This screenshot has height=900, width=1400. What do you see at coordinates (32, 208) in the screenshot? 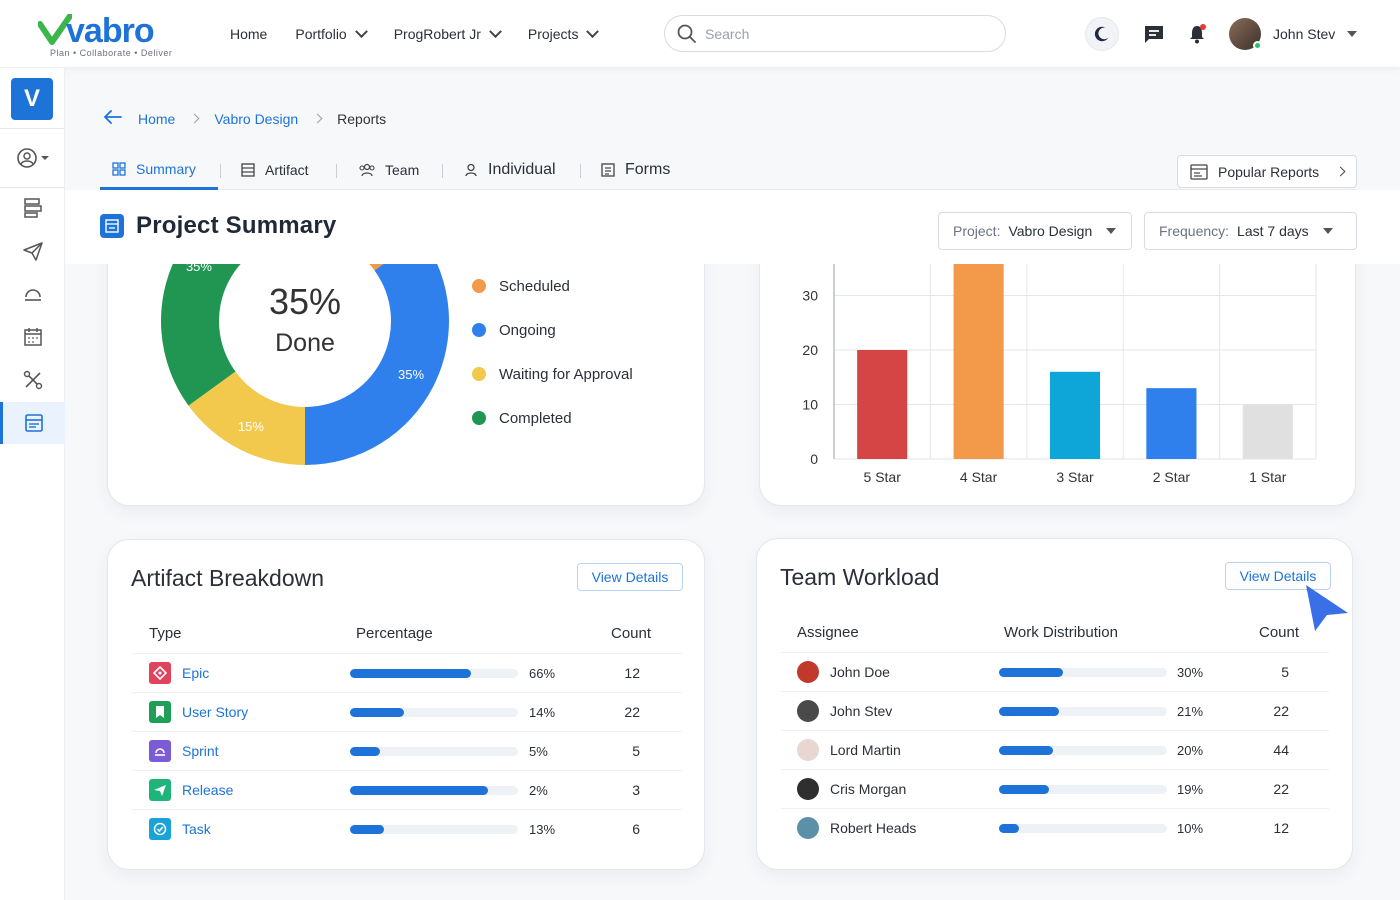
I see `sidebar-item-boards` at bounding box center [32, 208].